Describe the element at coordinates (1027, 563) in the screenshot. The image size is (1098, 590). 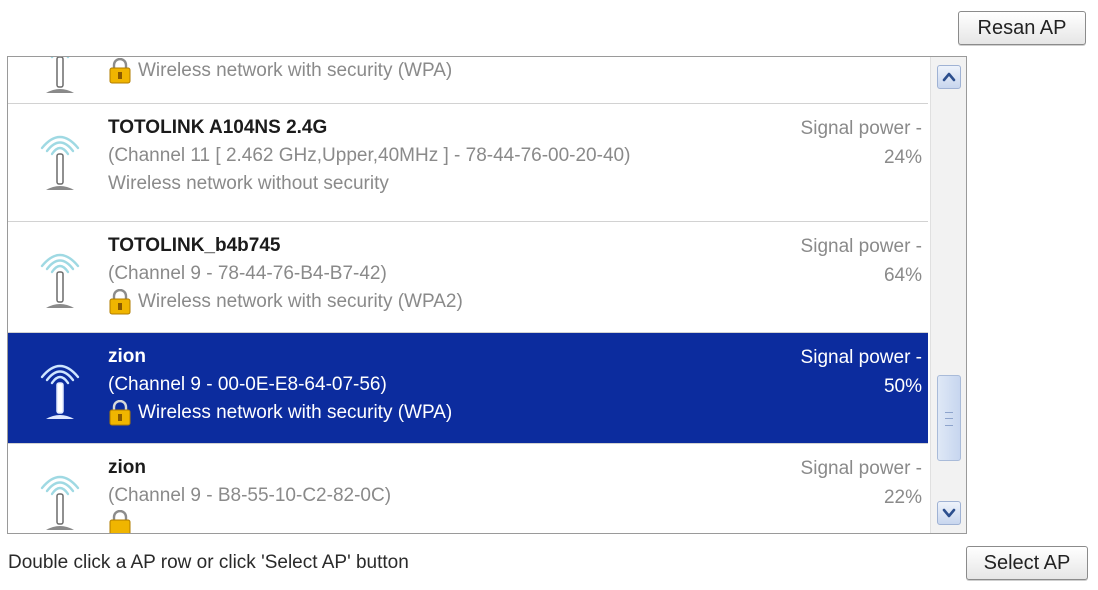
I see `select-ap-button: Select AP` at that location.